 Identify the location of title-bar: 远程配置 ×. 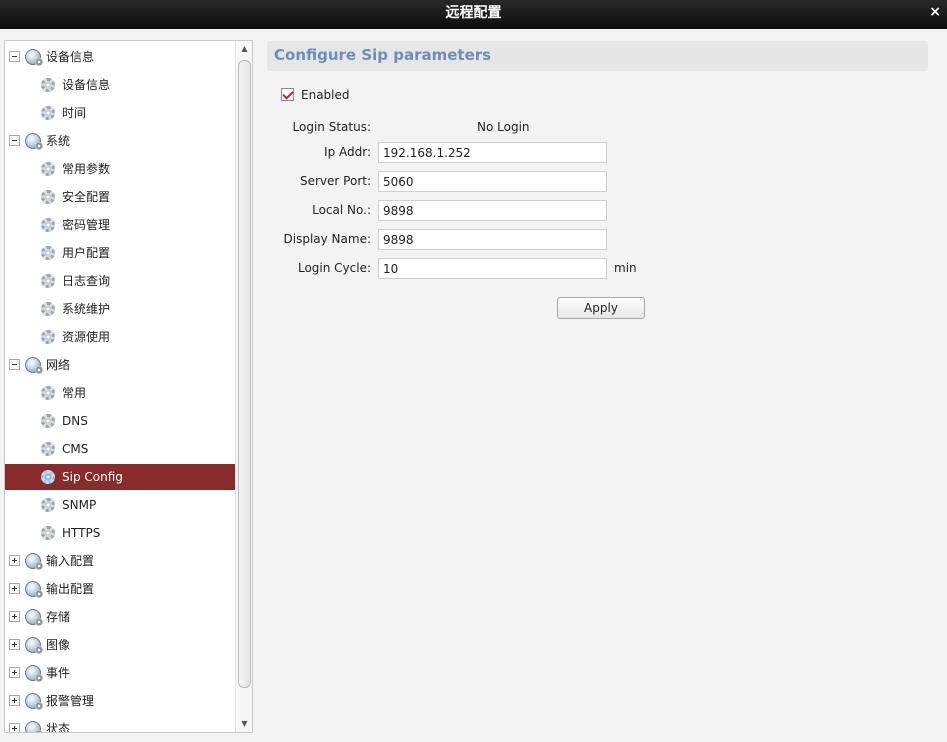
(473, 14).